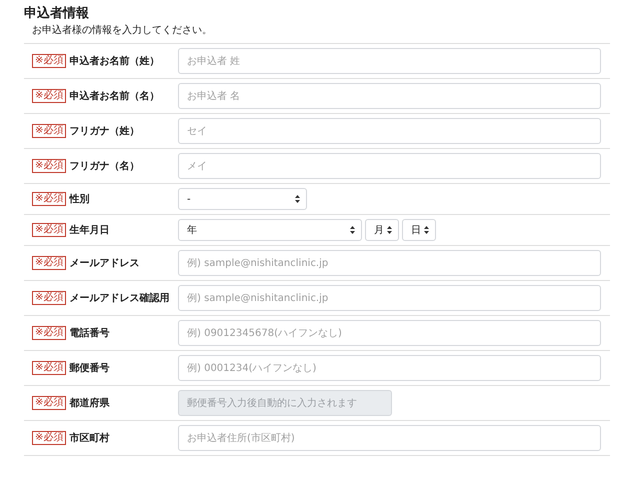 The width and height of the screenshot is (644, 484). What do you see at coordinates (114, 61) in the screenshot?
I see `field-label: 申込者お名前（姓）` at bounding box center [114, 61].